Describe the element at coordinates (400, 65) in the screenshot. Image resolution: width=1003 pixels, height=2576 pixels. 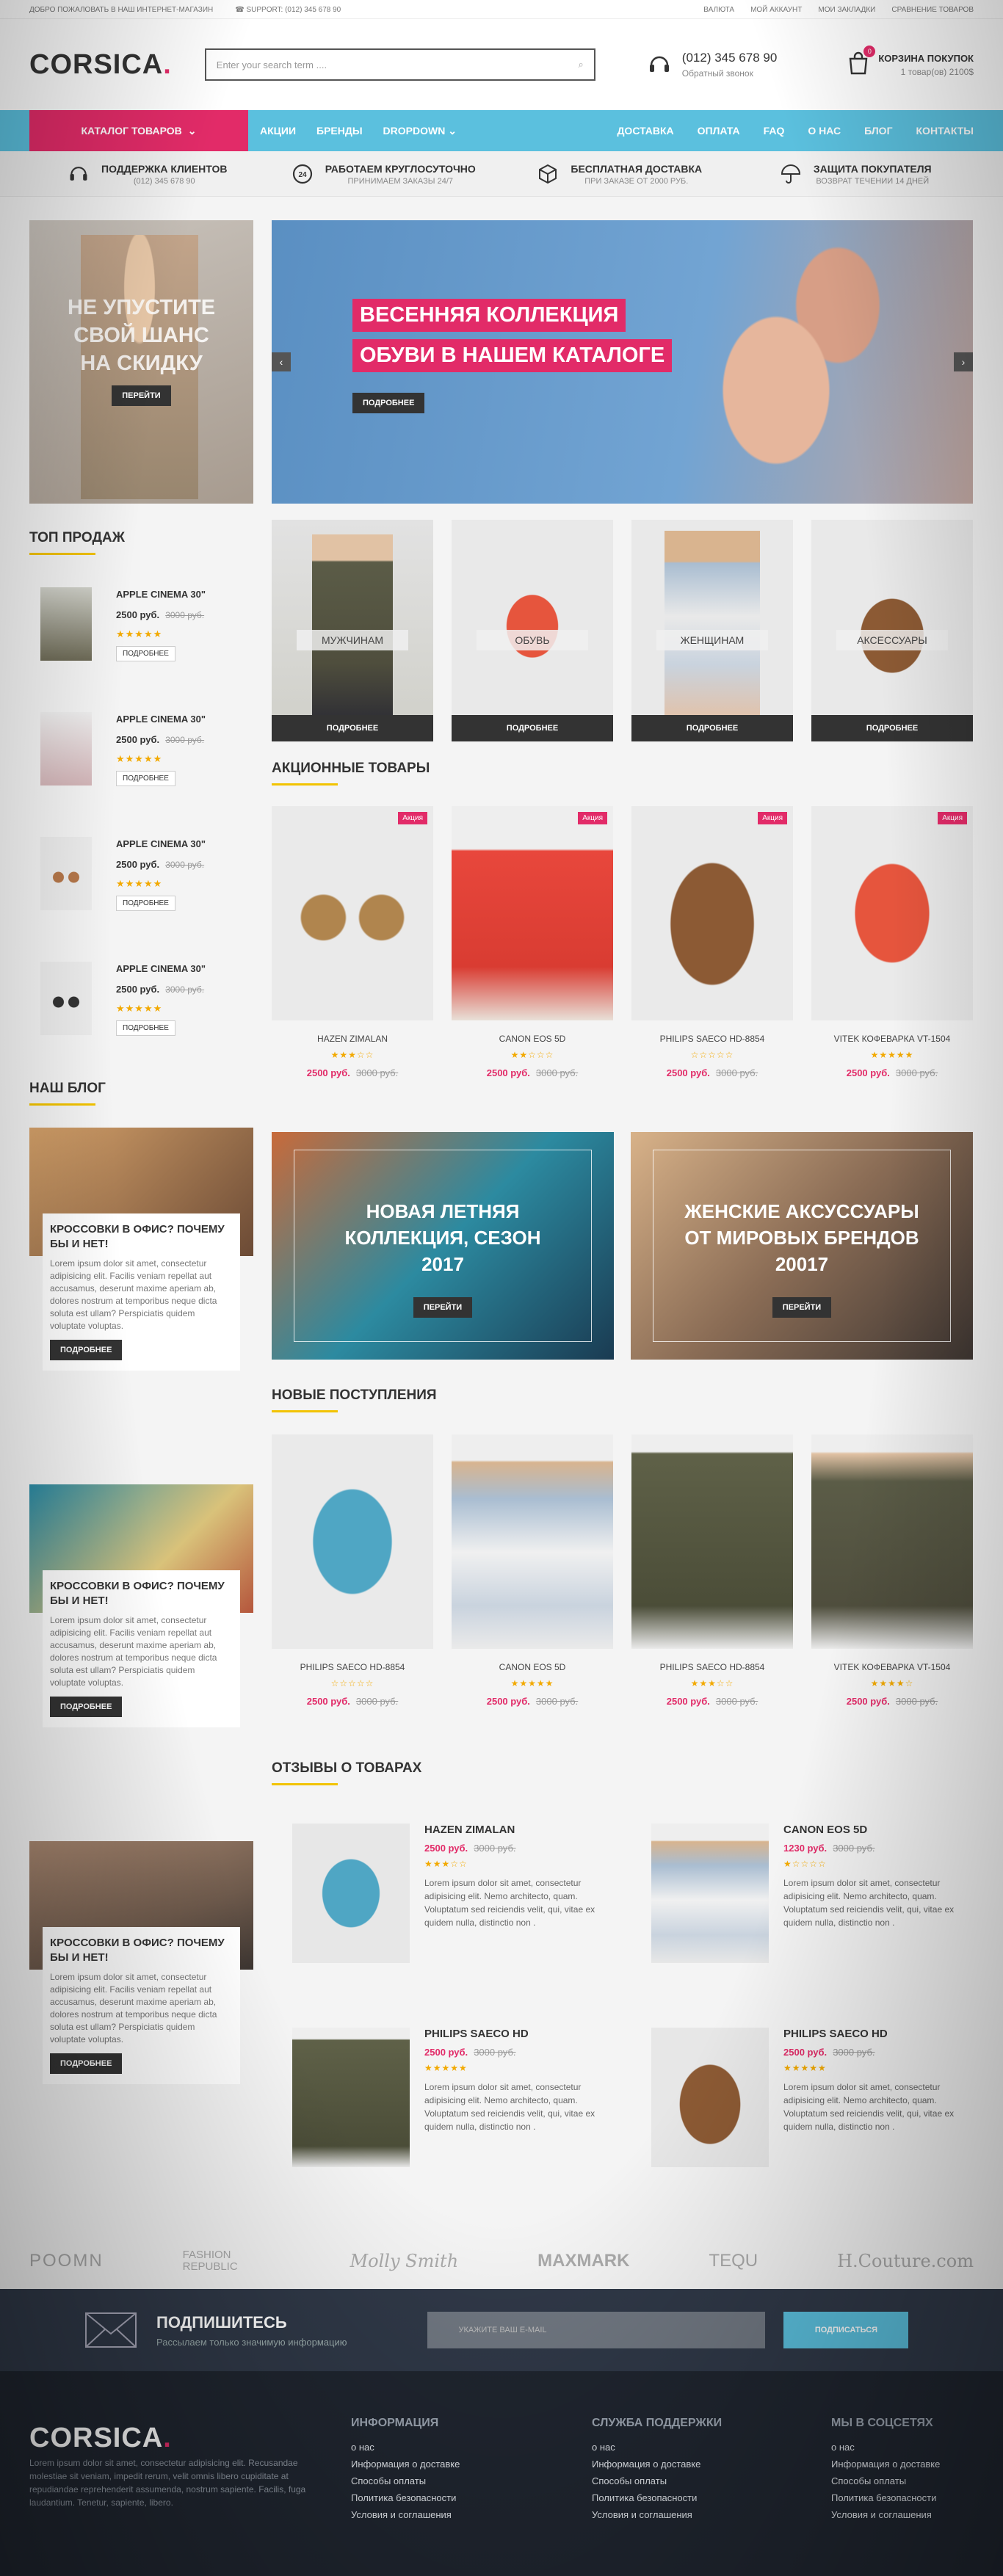
I see `search-input: Enter your search term .... ⌕` at that location.